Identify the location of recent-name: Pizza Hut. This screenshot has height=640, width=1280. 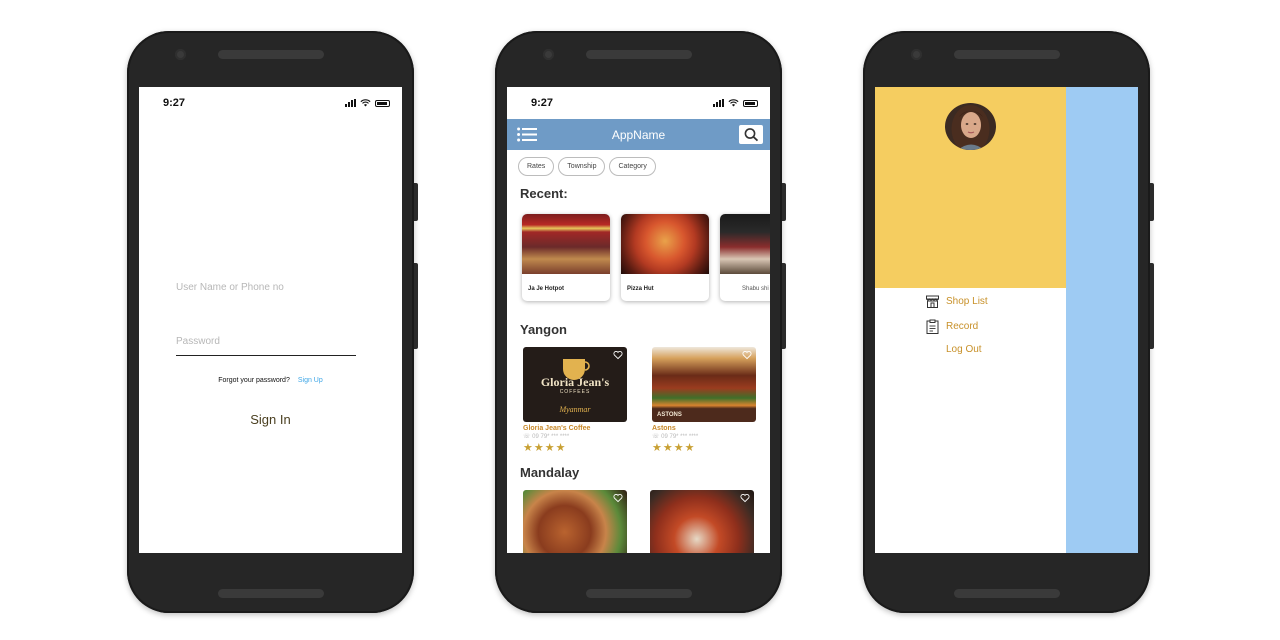
(640, 289).